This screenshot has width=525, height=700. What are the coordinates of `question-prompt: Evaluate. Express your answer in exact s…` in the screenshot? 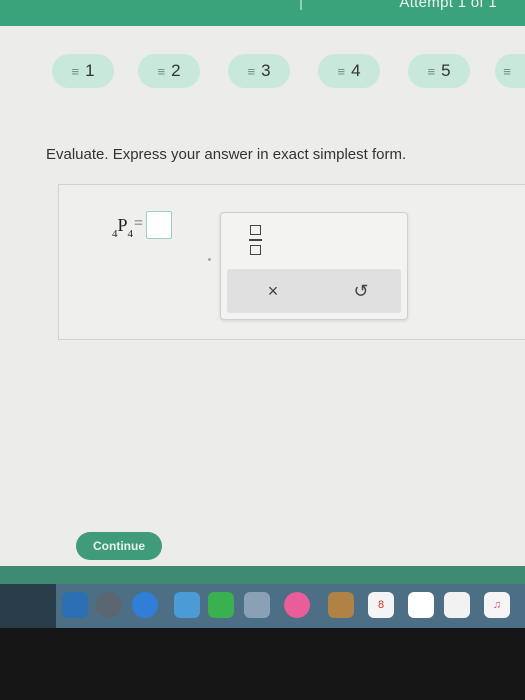 It's located at (226, 154).